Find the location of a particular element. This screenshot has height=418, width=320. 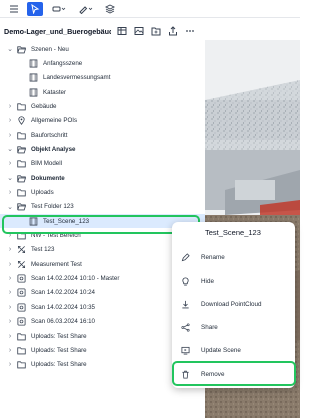

tree-item: ⌄ Test Folder 123 is located at coordinates (102, 207).